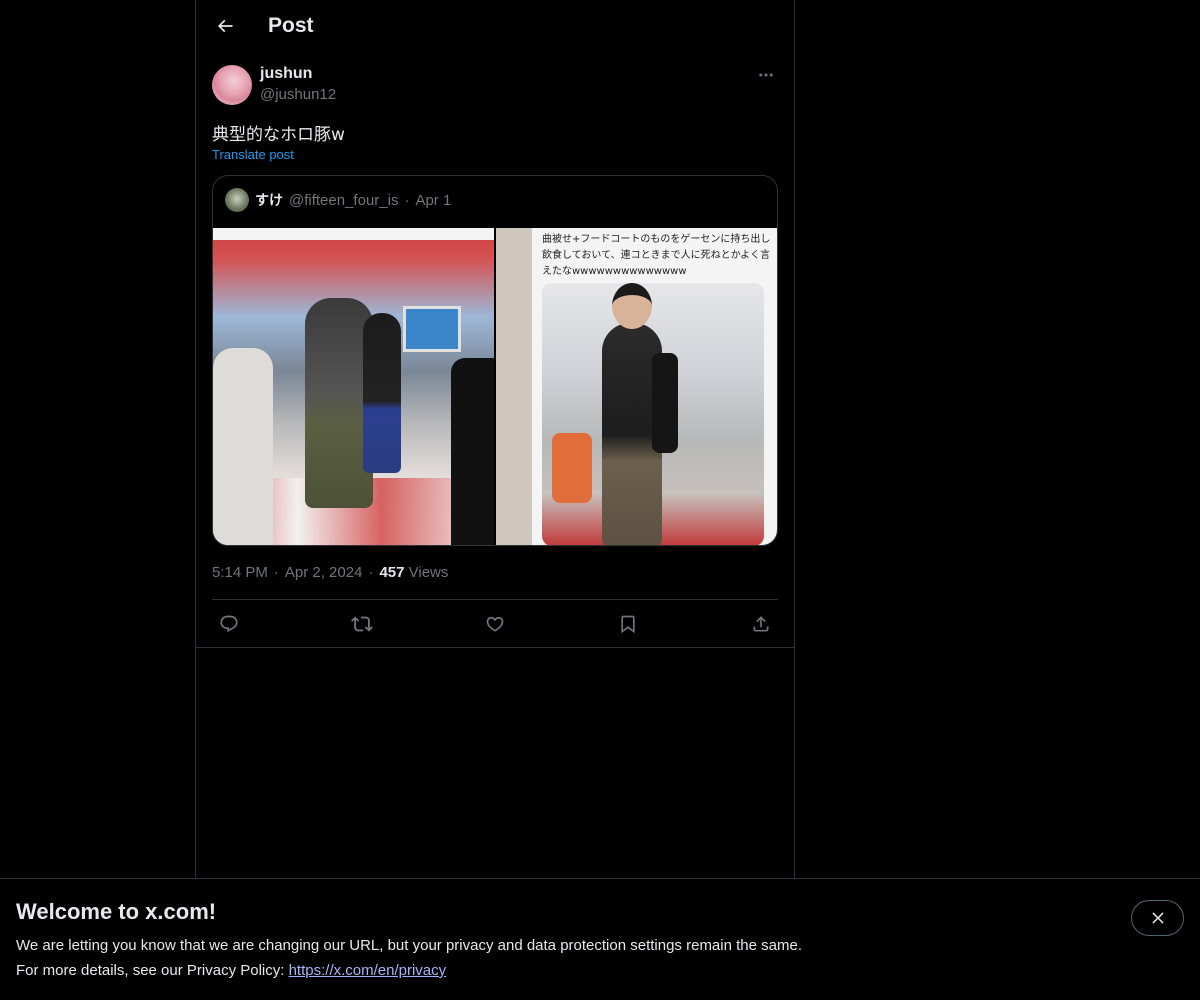 This screenshot has height=1000, width=1200. What do you see at coordinates (278, 135) in the screenshot?
I see `post-text: 典型的なホロ豚w` at bounding box center [278, 135].